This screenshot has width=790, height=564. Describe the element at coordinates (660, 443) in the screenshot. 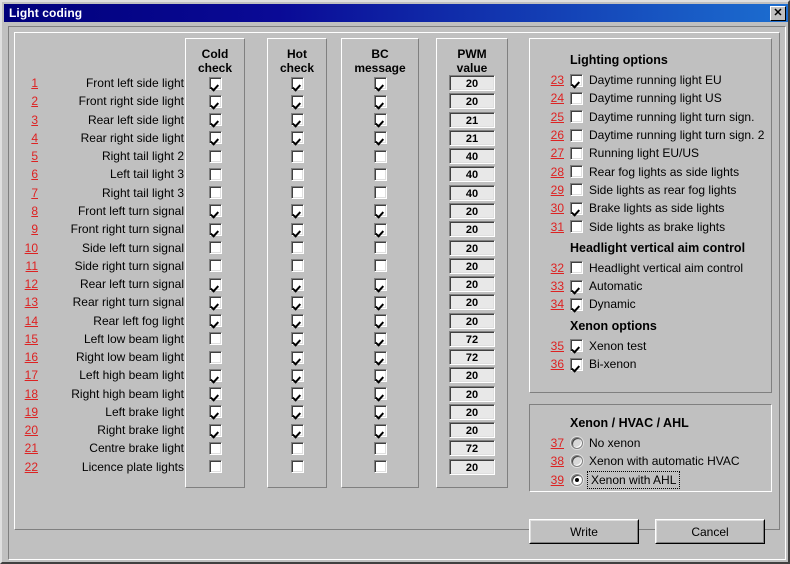

I see `xenon-hvac-ahl-row: 37 No xenon` at that location.